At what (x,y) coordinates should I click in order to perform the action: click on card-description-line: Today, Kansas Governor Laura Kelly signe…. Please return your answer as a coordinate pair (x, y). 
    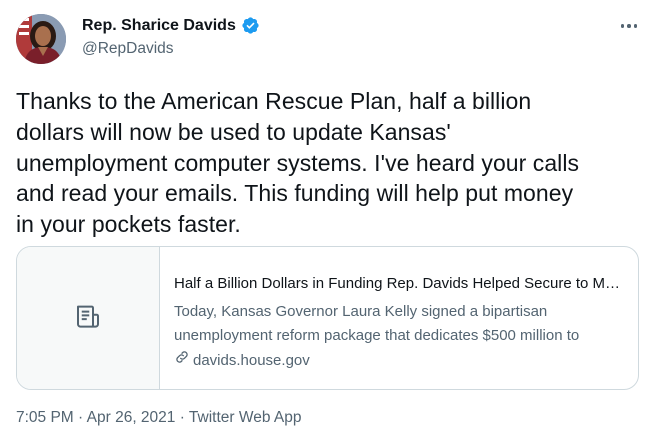
    Looking at the image, I should click on (361, 311).